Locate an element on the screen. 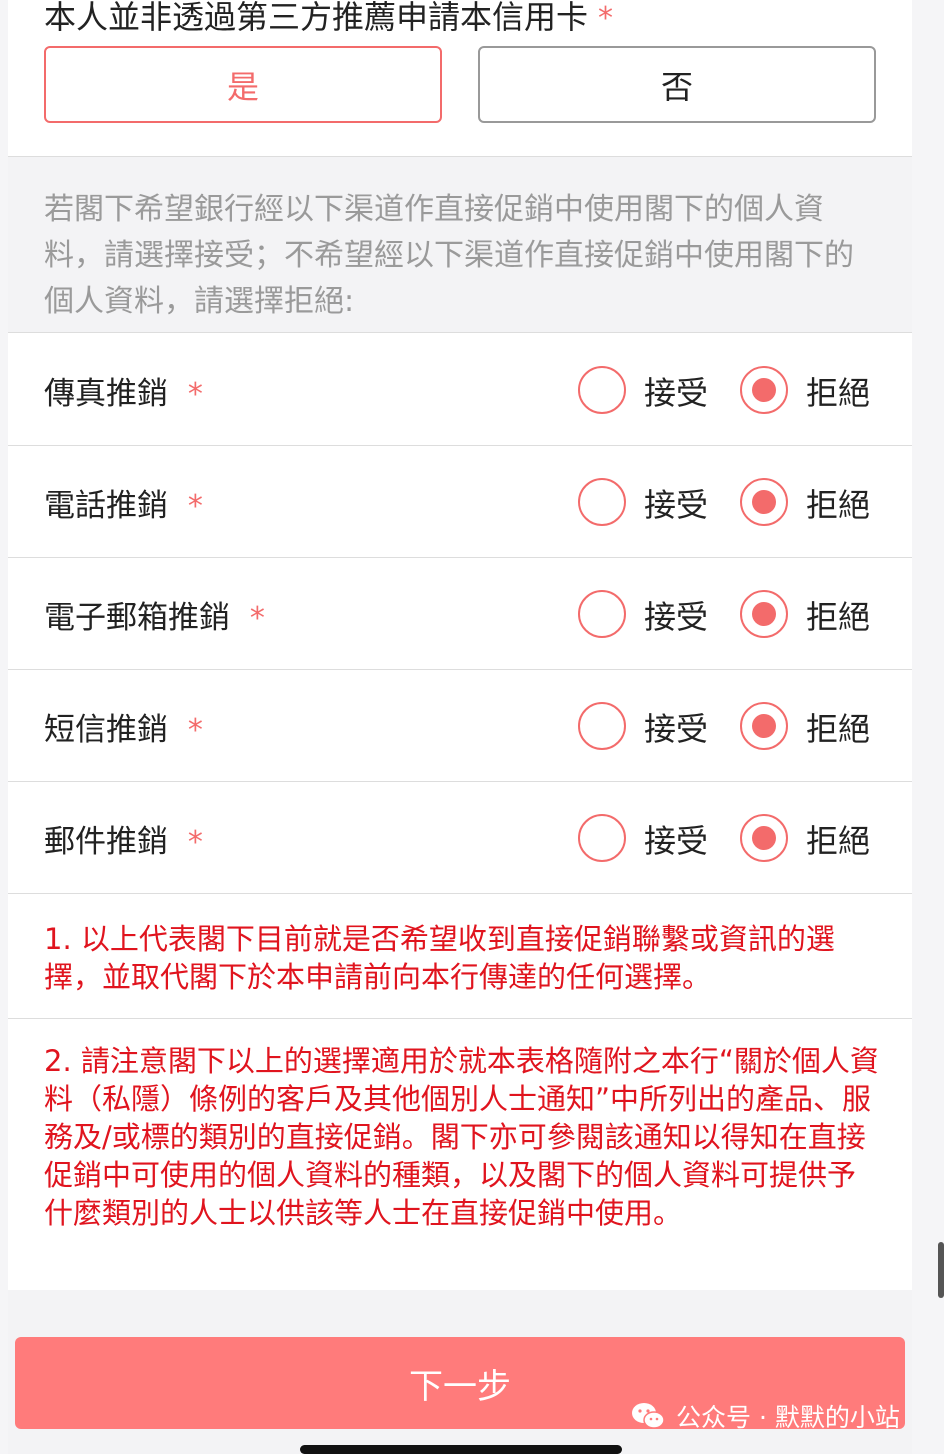  channel-row-phone: 電話推銷 * 接受 拒絕 is located at coordinates (460, 502).